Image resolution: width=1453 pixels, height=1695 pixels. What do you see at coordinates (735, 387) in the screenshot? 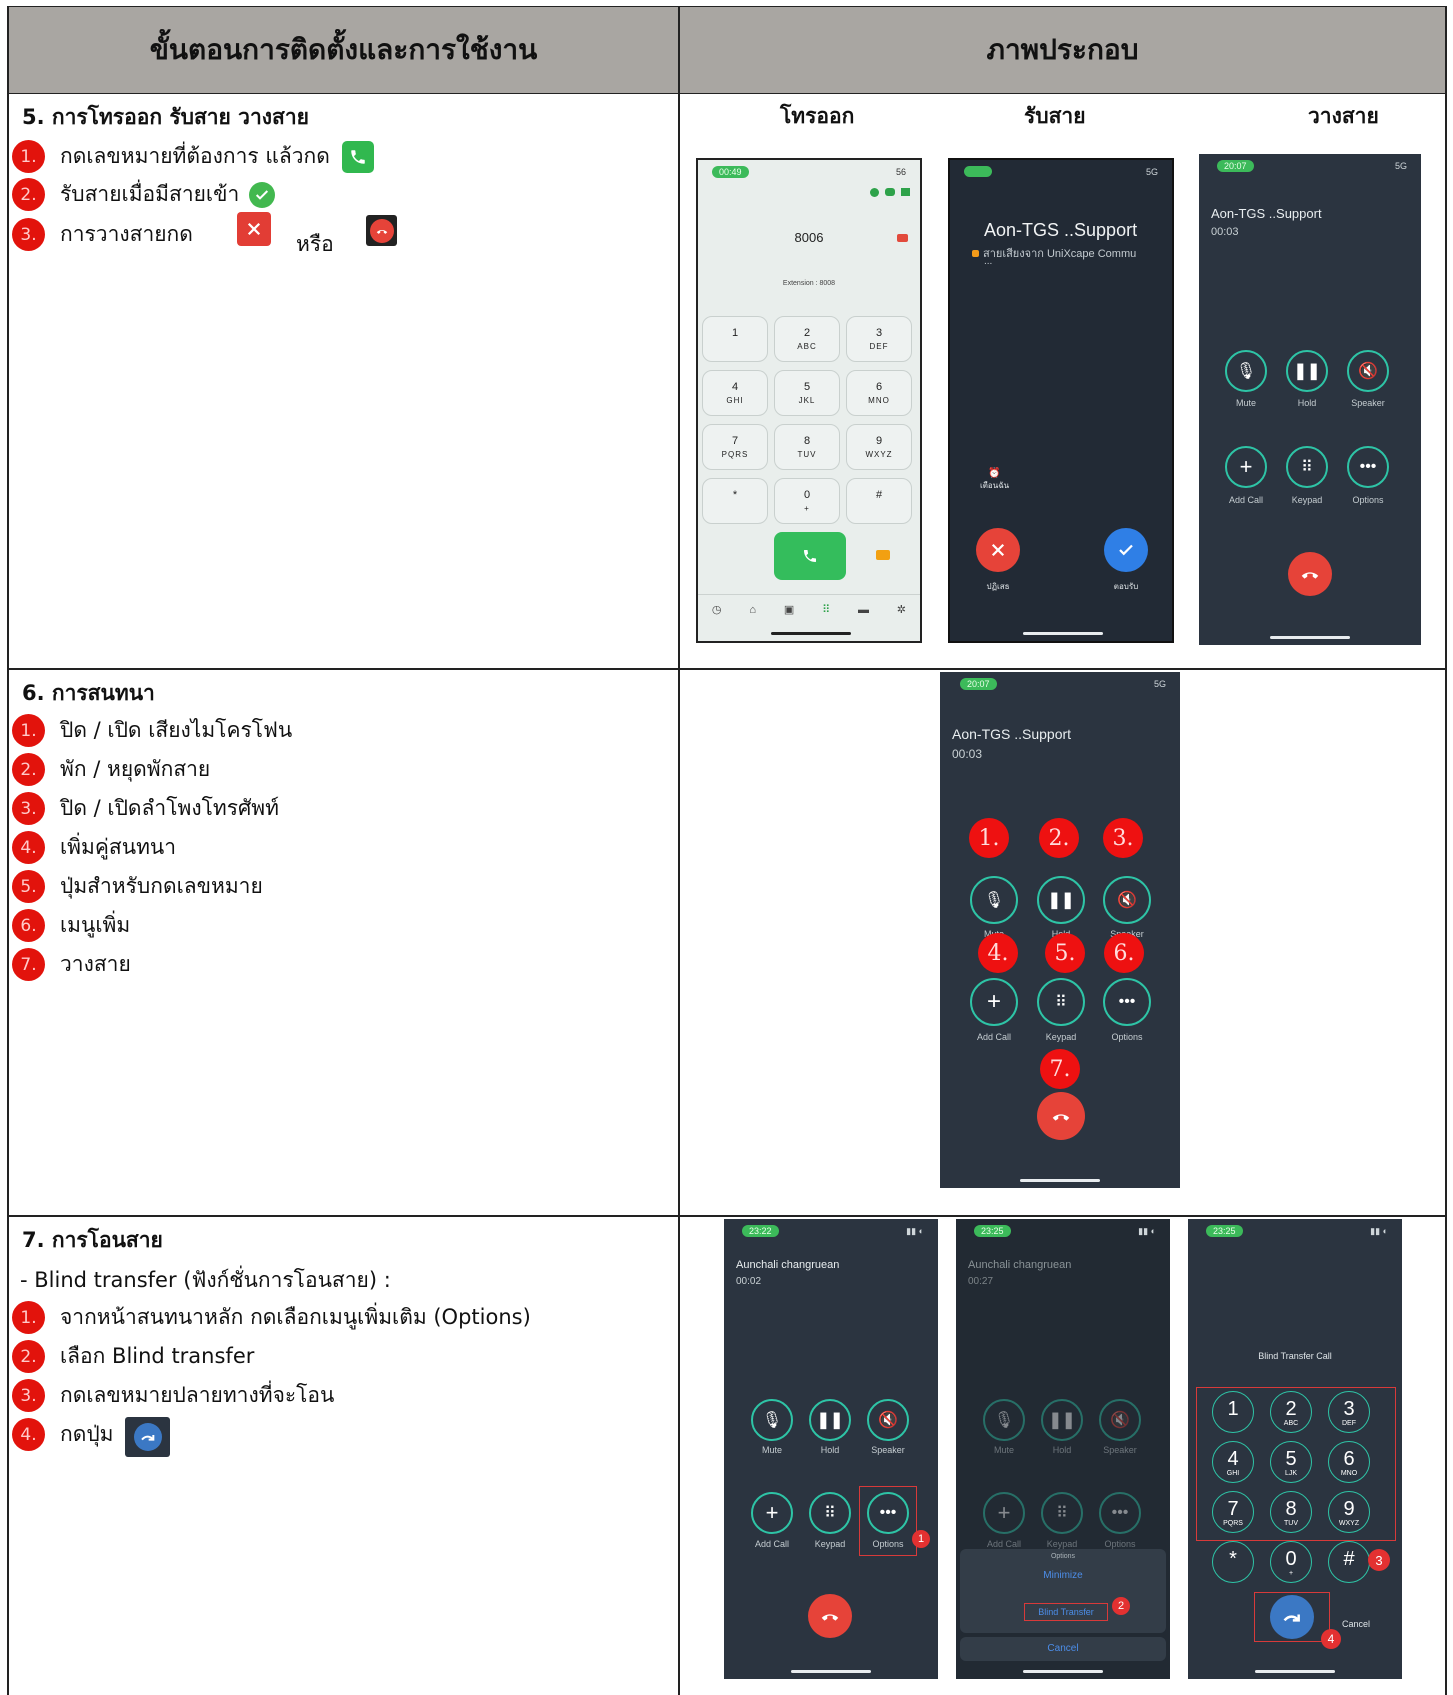
I see `dial-key-digit: 4` at bounding box center [735, 387].